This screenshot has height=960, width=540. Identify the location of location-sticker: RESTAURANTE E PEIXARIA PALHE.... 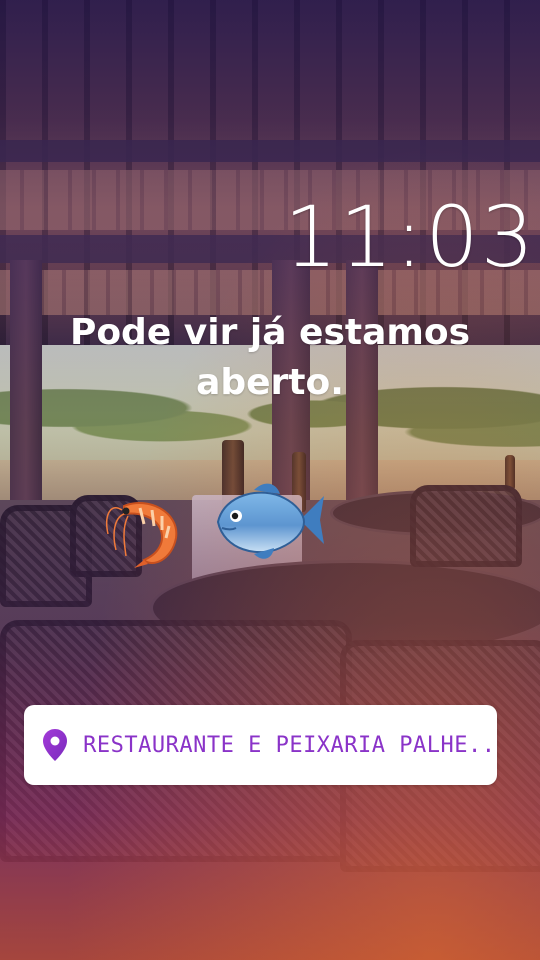
(260, 745).